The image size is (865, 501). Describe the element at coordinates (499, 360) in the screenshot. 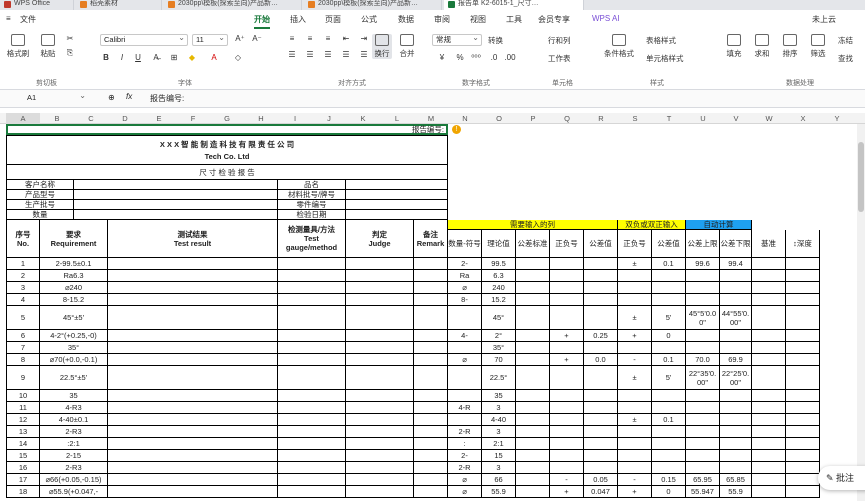

I see `calc-cell: 70` at that location.